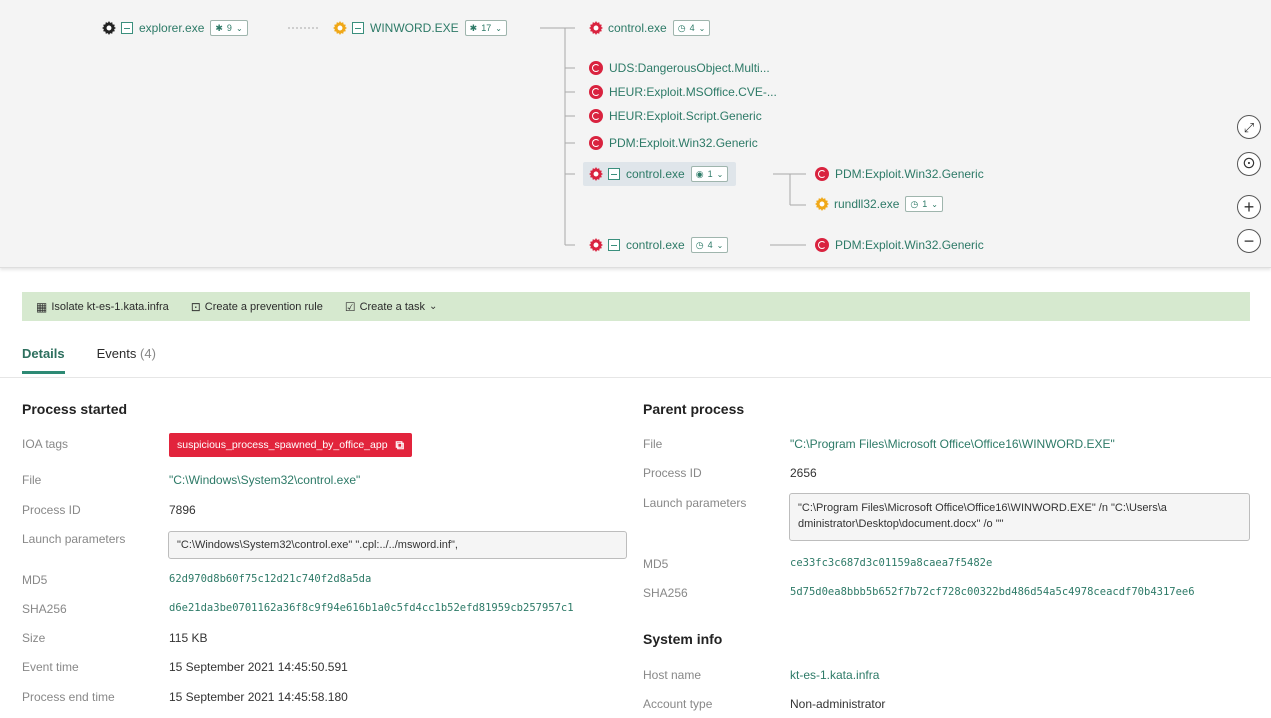 The image size is (1271, 718). What do you see at coordinates (683, 639) in the screenshot?
I see `section-title-system-info: System info` at bounding box center [683, 639].